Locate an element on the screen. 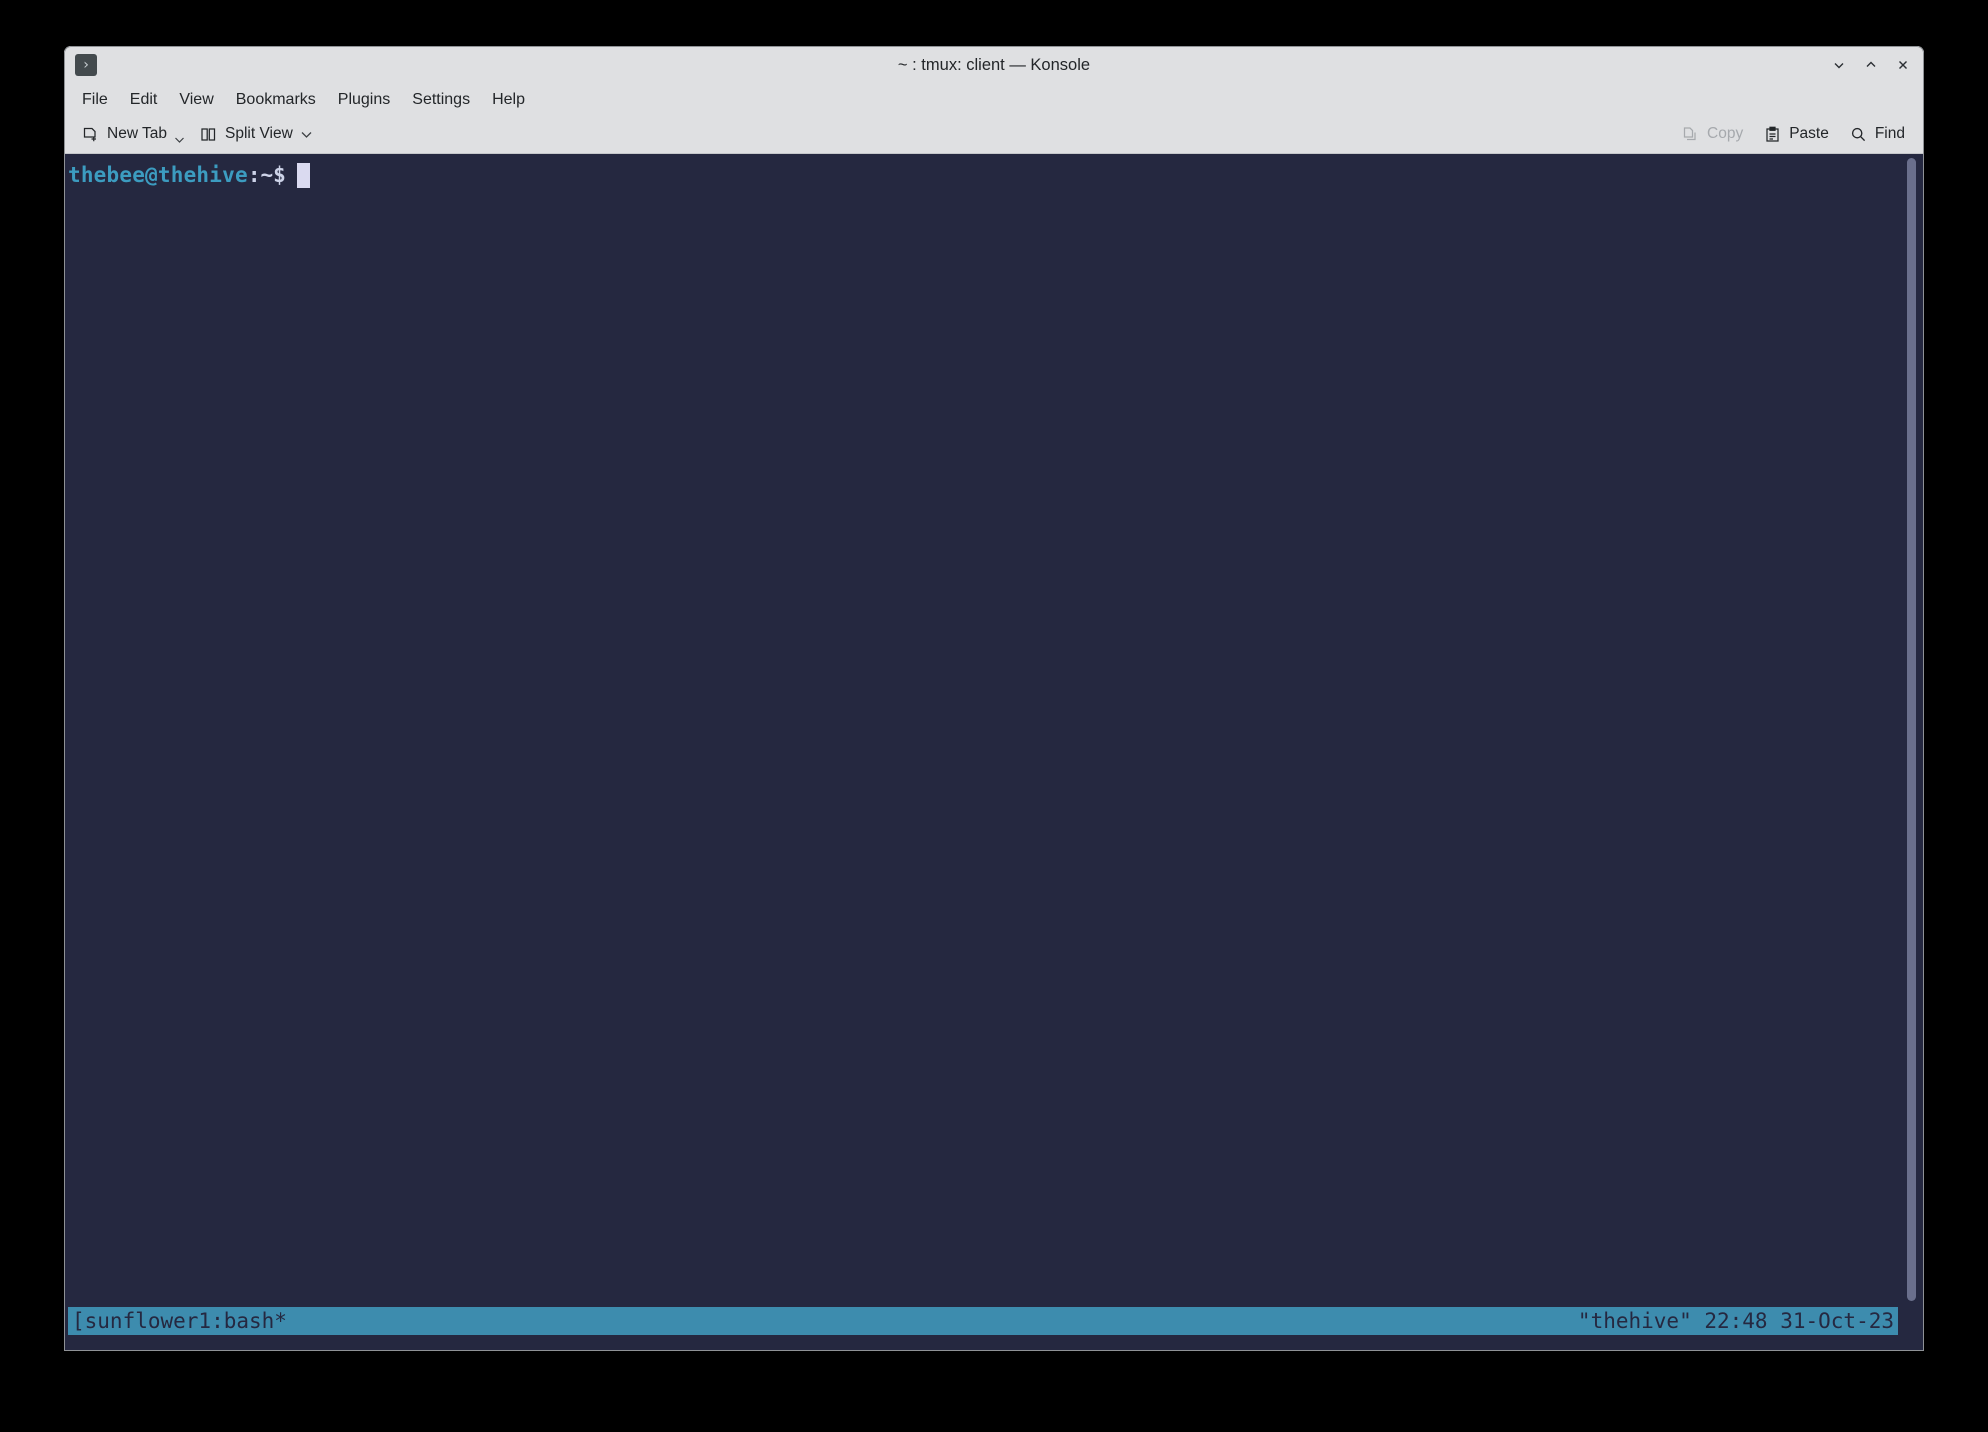  prompt-user-host: thebee@thehive is located at coordinates (158, 175).